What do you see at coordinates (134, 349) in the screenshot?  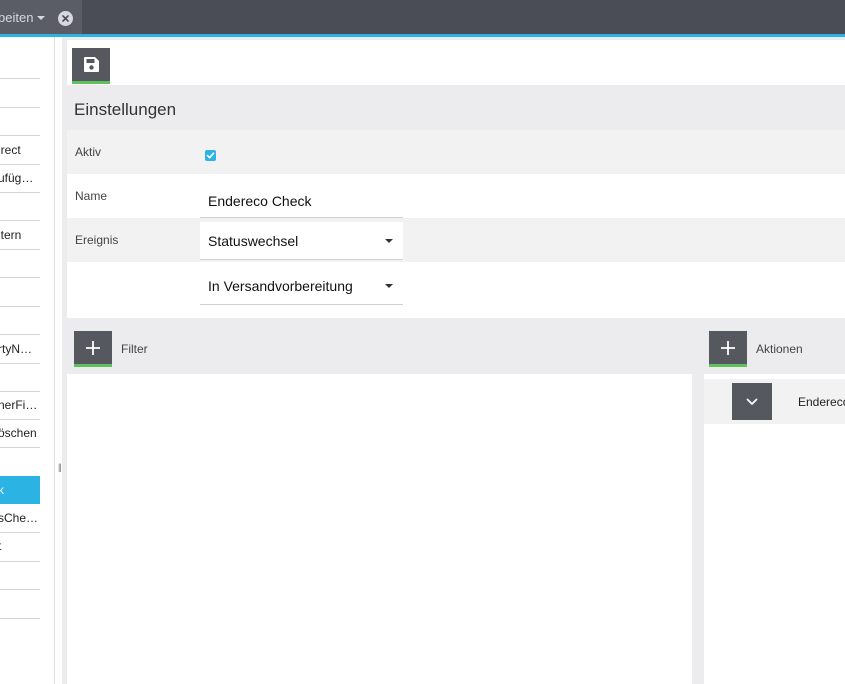 I see `filter-label: Filter` at bounding box center [134, 349].